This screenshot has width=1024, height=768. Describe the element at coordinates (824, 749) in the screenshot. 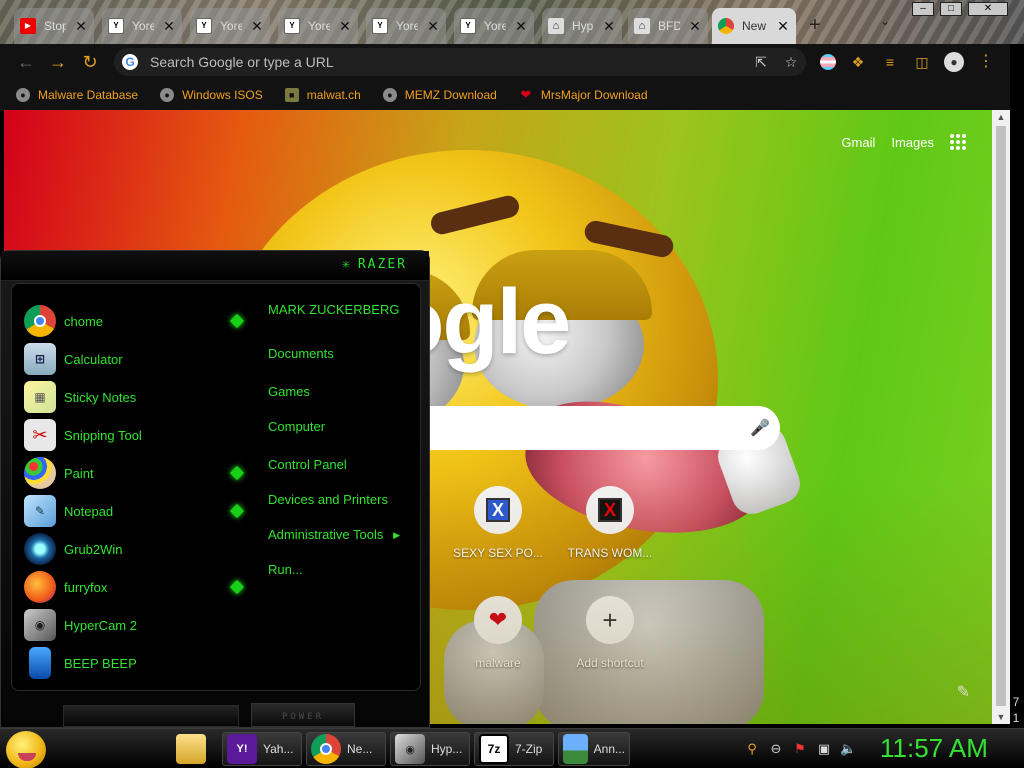

I see `network-icon: ▣` at that location.